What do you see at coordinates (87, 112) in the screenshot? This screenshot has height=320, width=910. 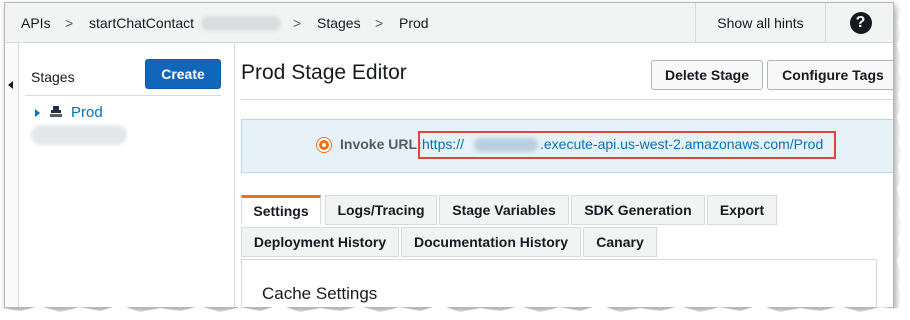 I see `sidebar-item-prod: Prod` at bounding box center [87, 112].